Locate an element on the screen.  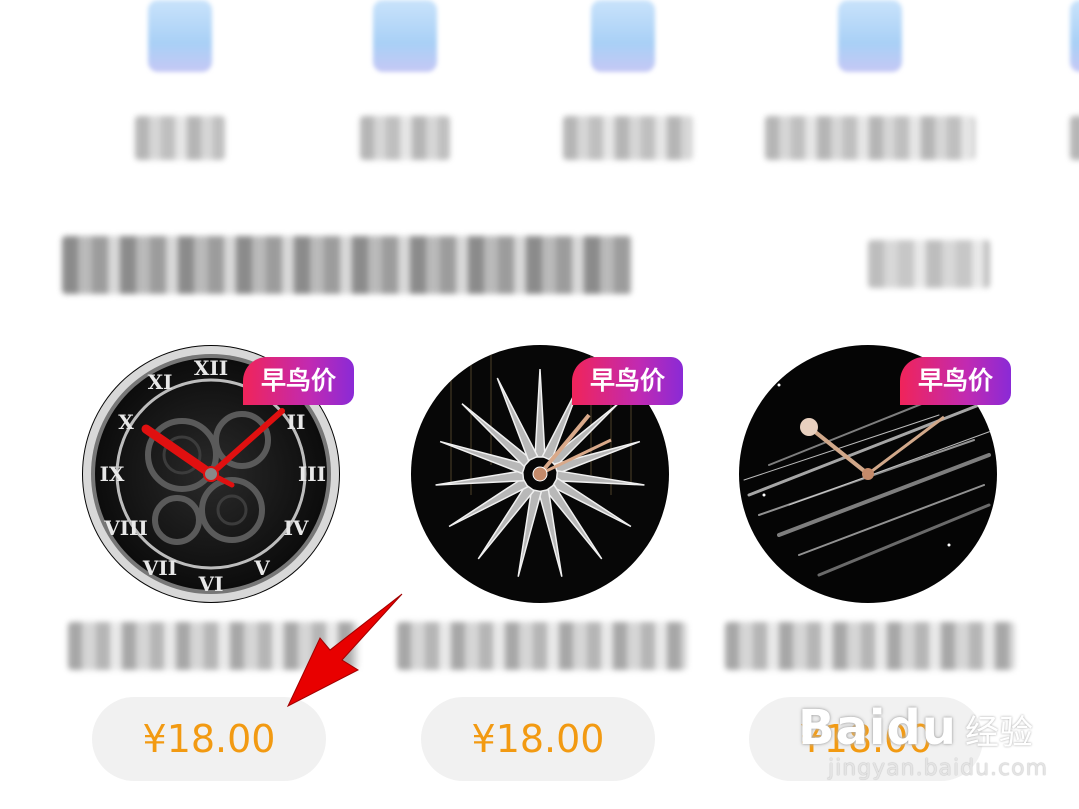
svg-text: III is located at coordinates (312, 474).